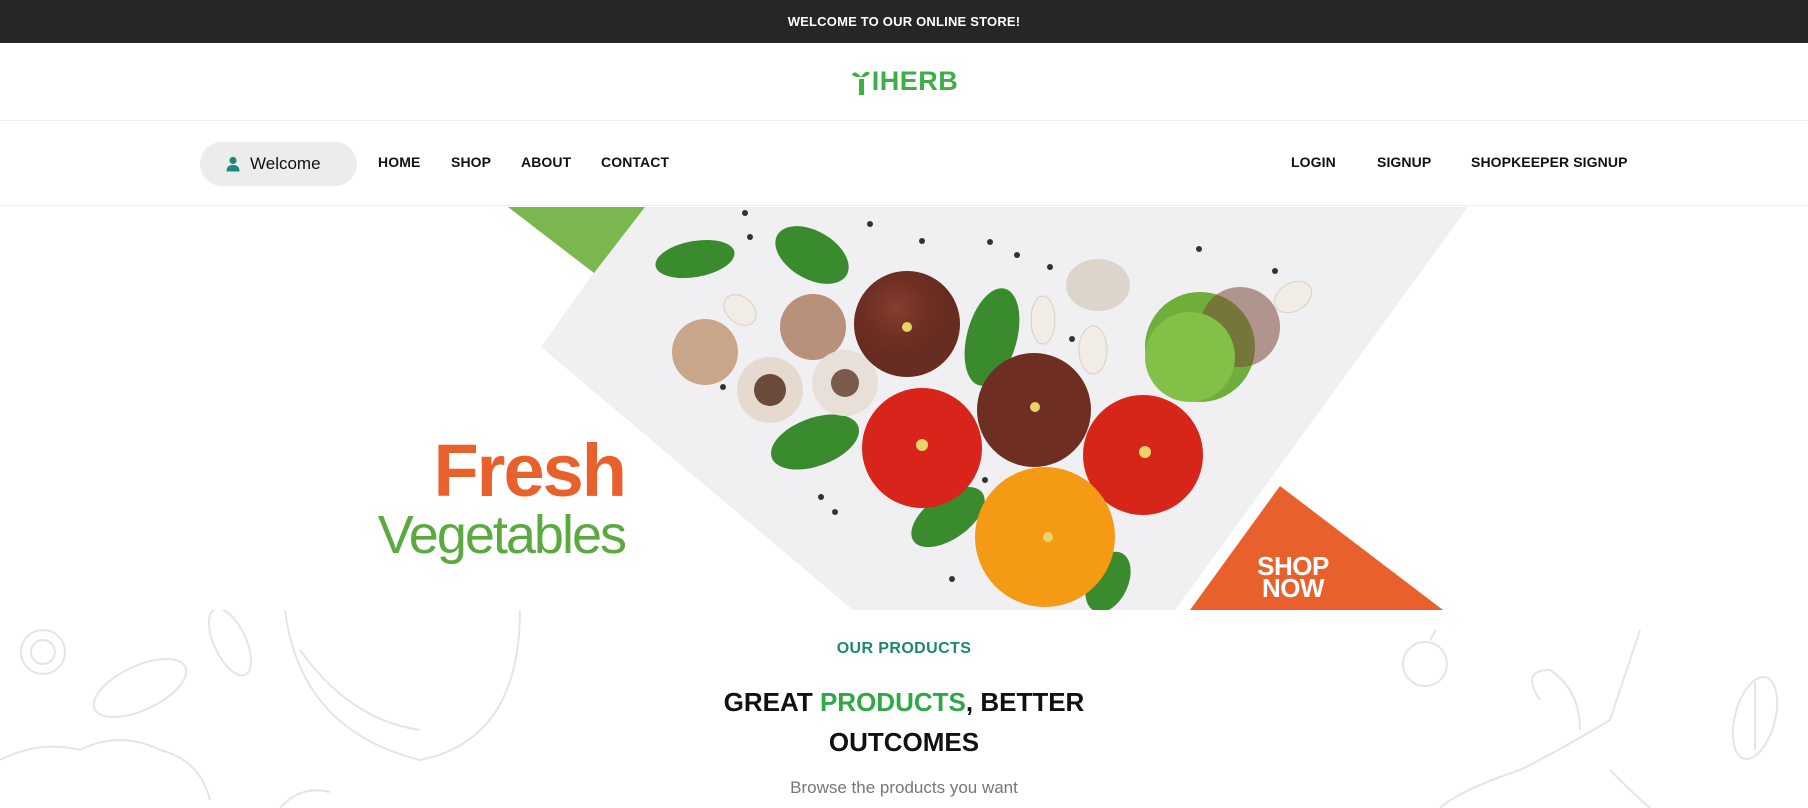  I want to click on announcement-text: WELCOME TO OUR ONLINE STORE!, so click(904, 21).